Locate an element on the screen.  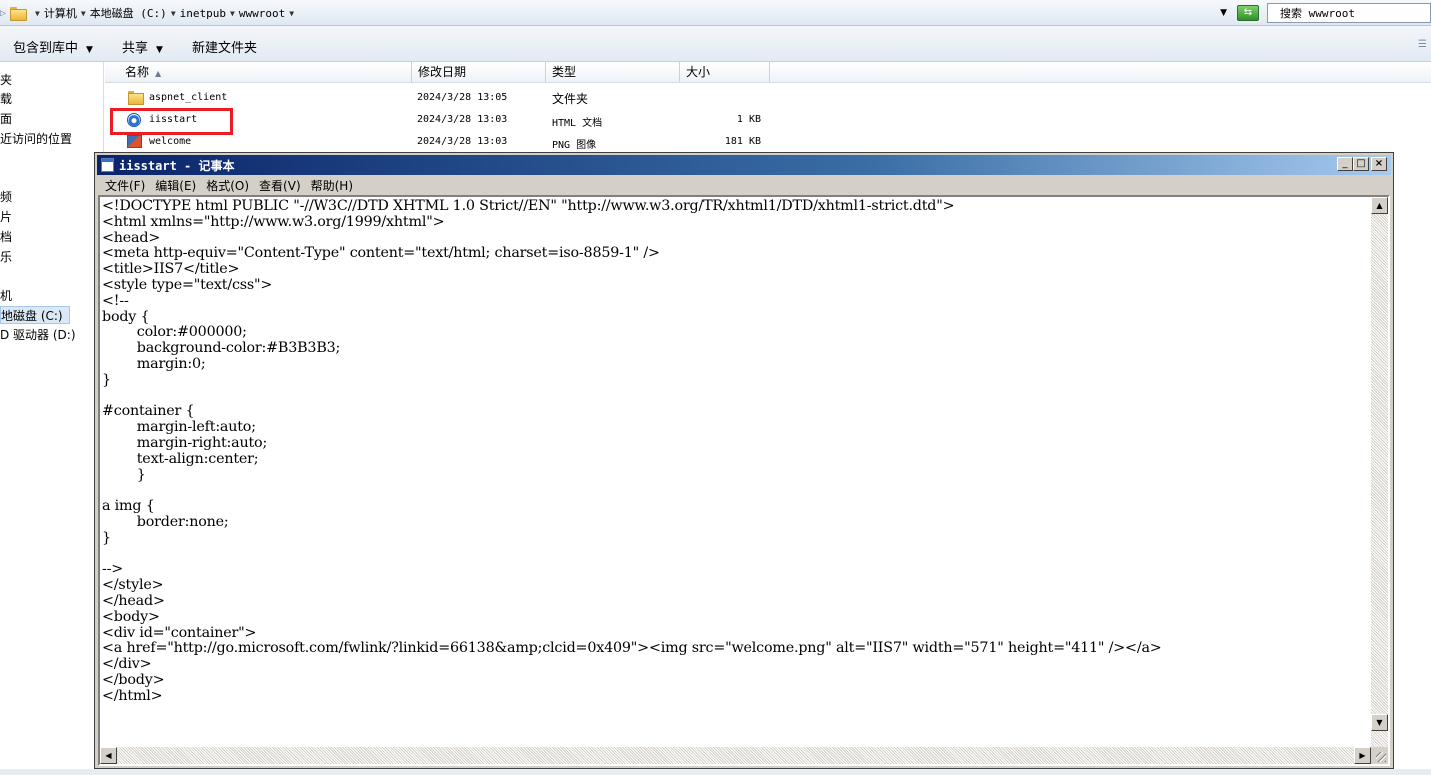
search-placeholder: 搜索 wwwroot is located at coordinates (1317, 13).